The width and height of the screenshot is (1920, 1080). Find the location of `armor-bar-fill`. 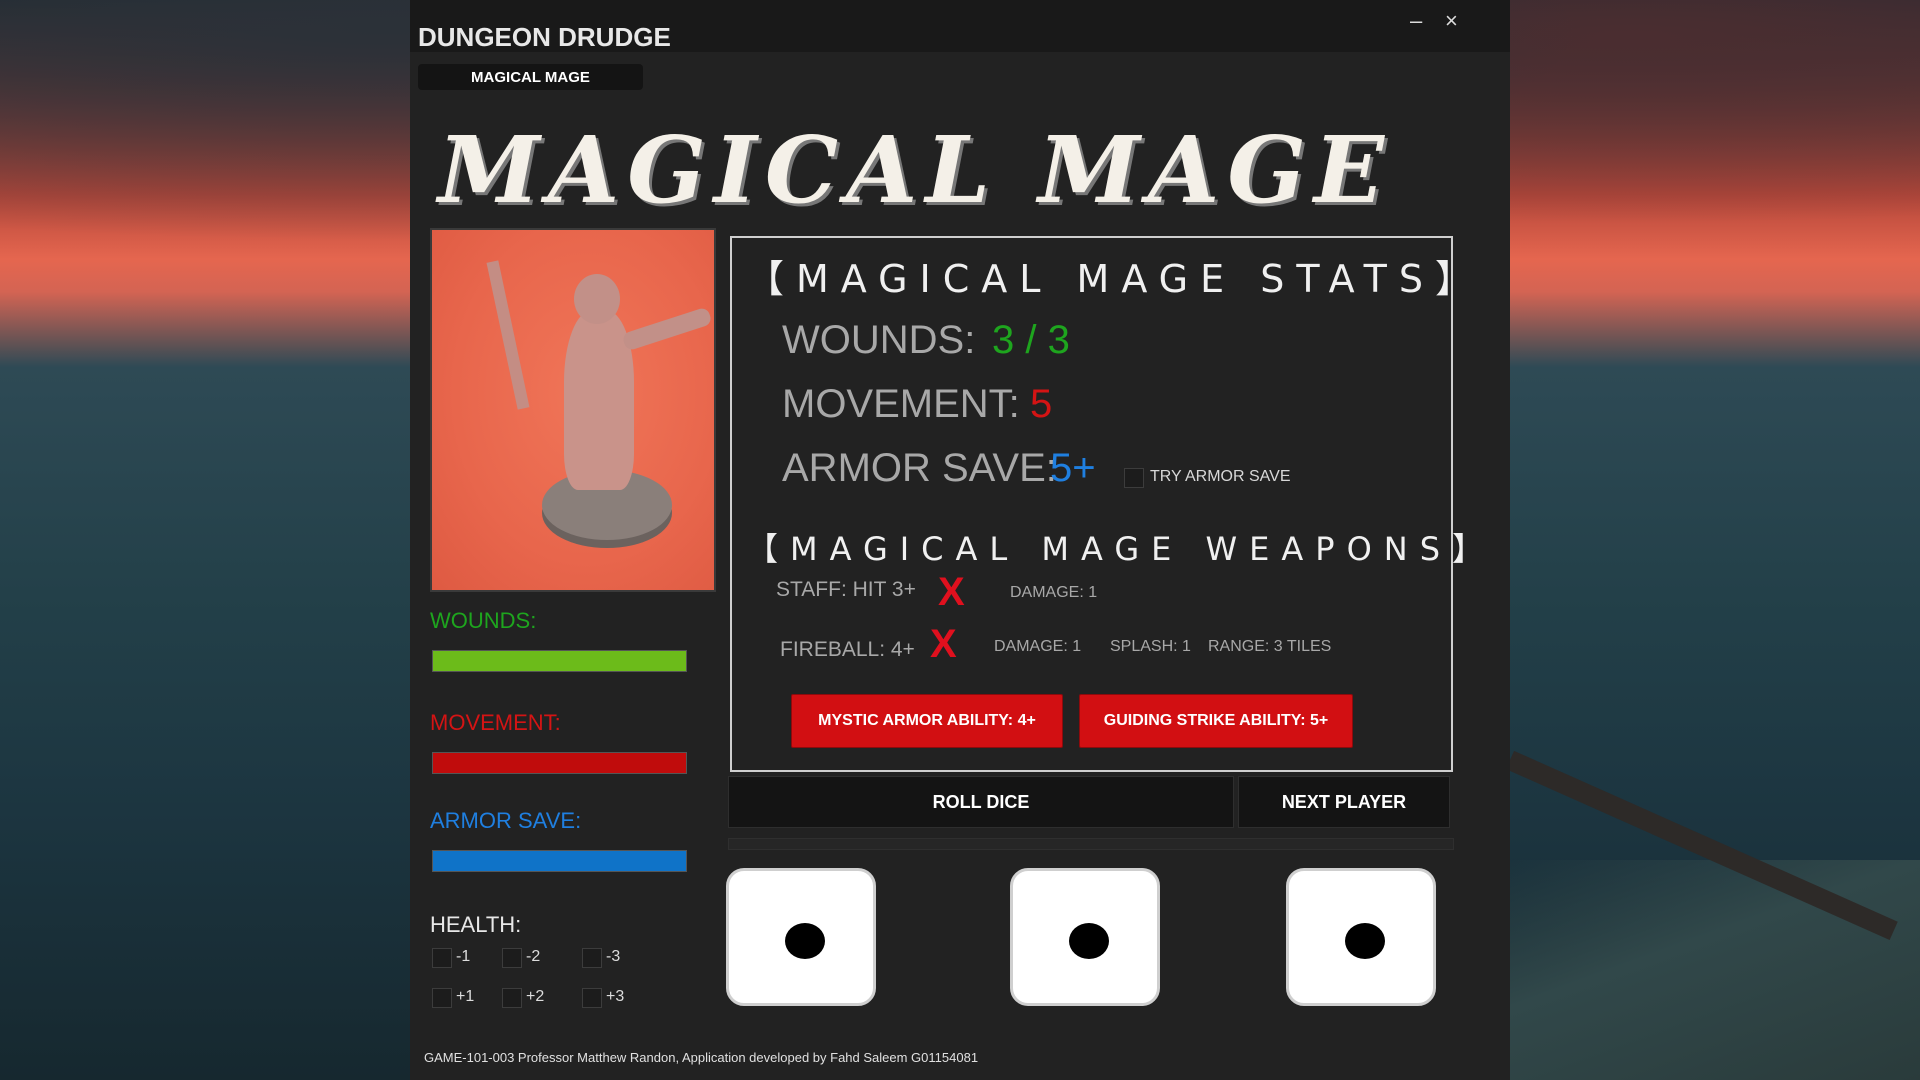

armor-bar-fill is located at coordinates (559, 861).